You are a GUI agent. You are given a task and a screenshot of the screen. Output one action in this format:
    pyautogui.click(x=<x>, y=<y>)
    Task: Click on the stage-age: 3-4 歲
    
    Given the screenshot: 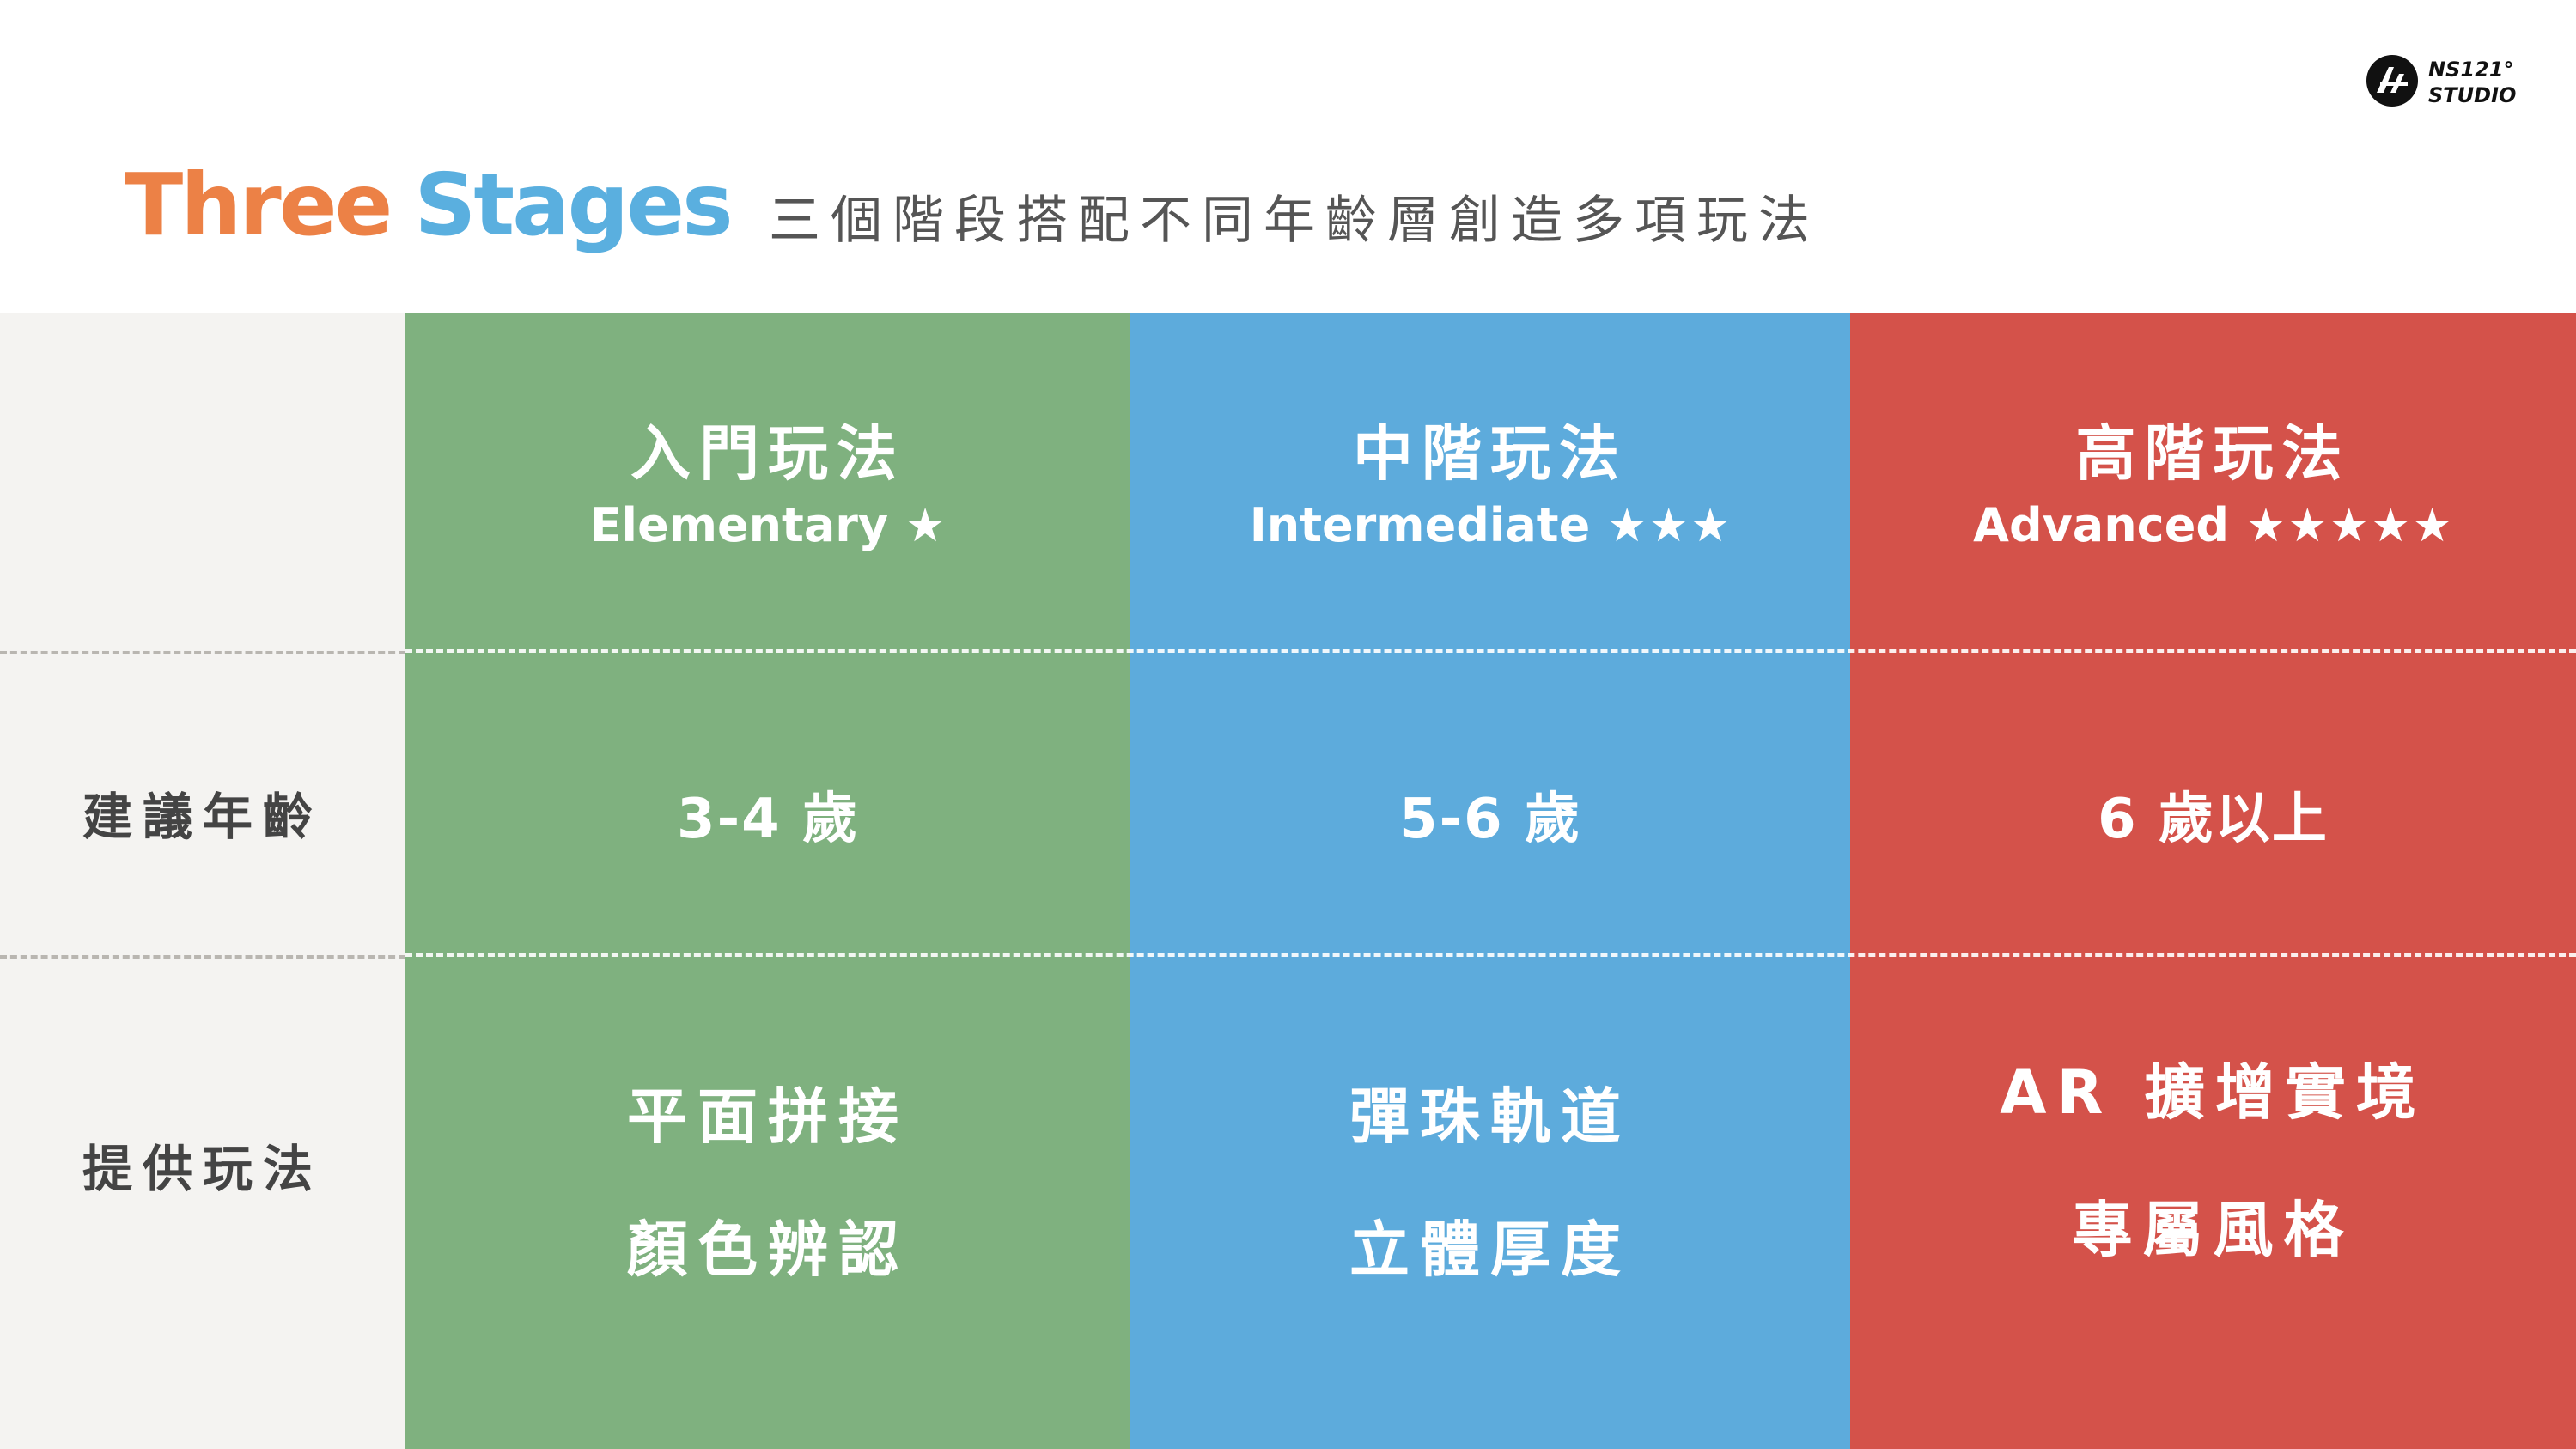 What is the action you would take?
    pyautogui.click(x=768, y=819)
    